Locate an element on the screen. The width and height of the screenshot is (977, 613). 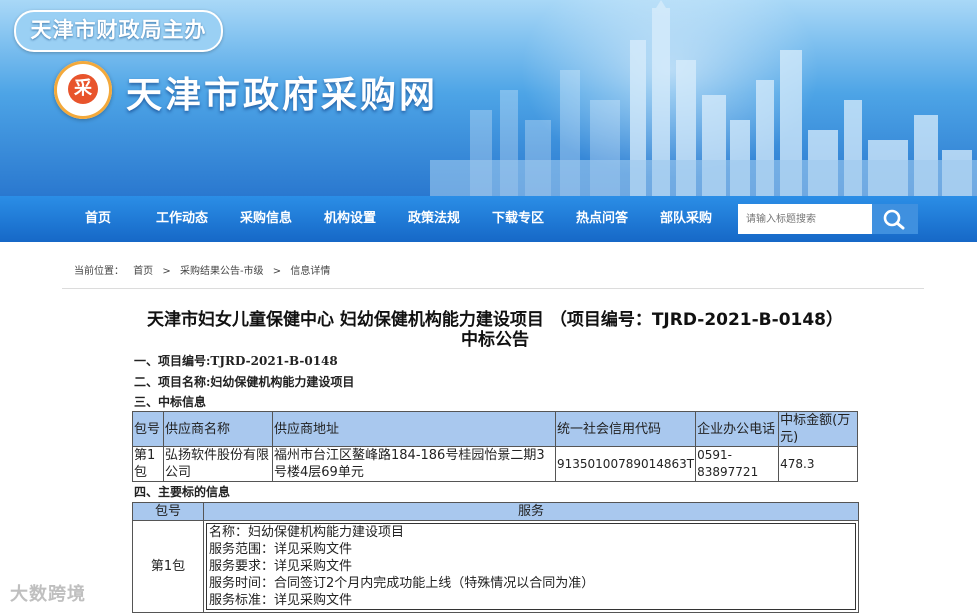
breadcrumb-prefix: 当前位置： is located at coordinates (99, 271).